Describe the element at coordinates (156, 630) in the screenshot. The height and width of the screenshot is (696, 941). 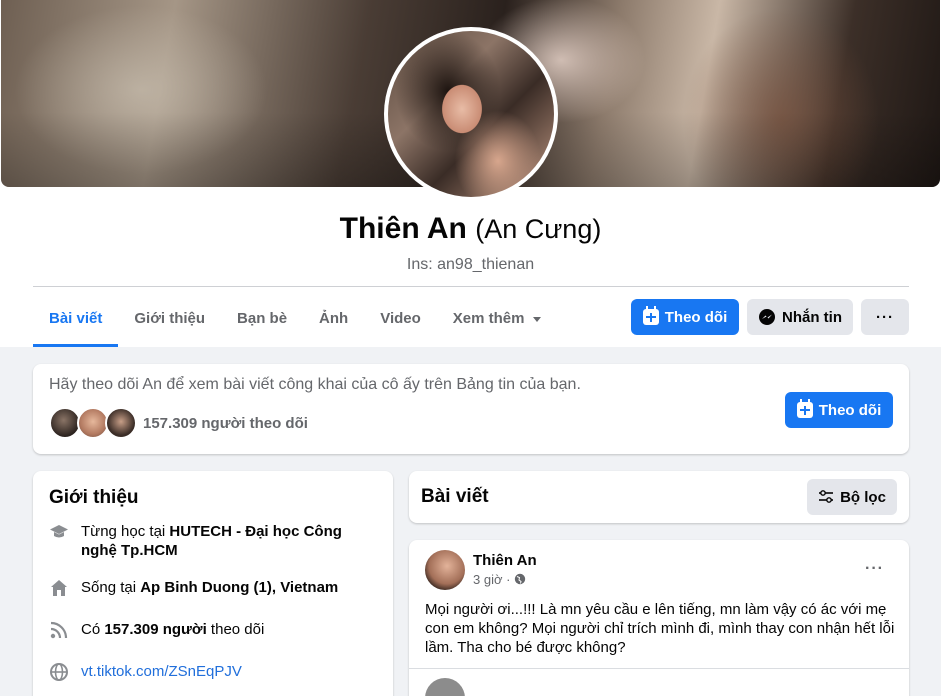
I see `intro-followers: Có 157.309 người theo dõi` at that location.